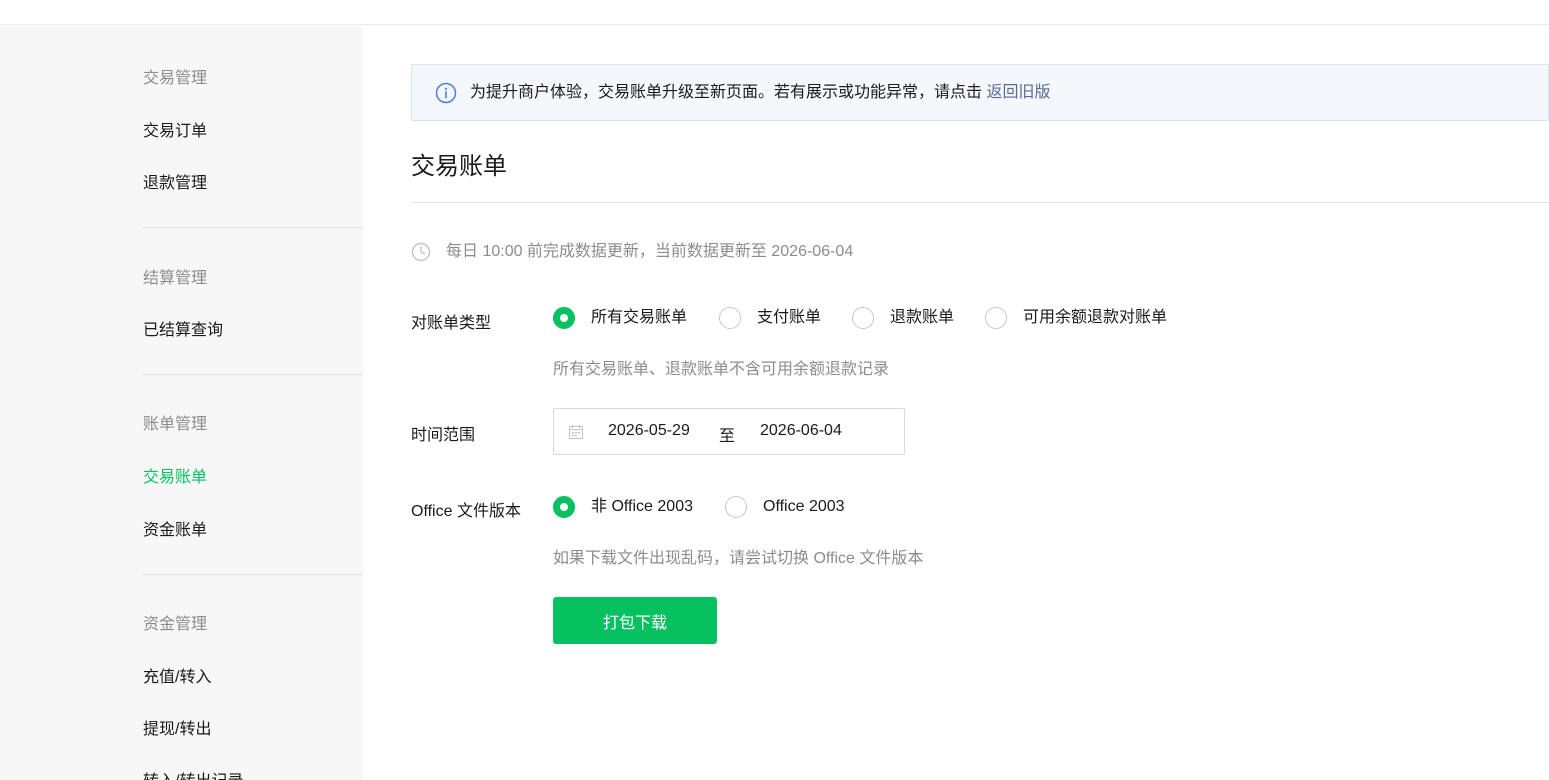  What do you see at coordinates (635, 620) in the screenshot?
I see `download-button: 打包下载` at bounding box center [635, 620].